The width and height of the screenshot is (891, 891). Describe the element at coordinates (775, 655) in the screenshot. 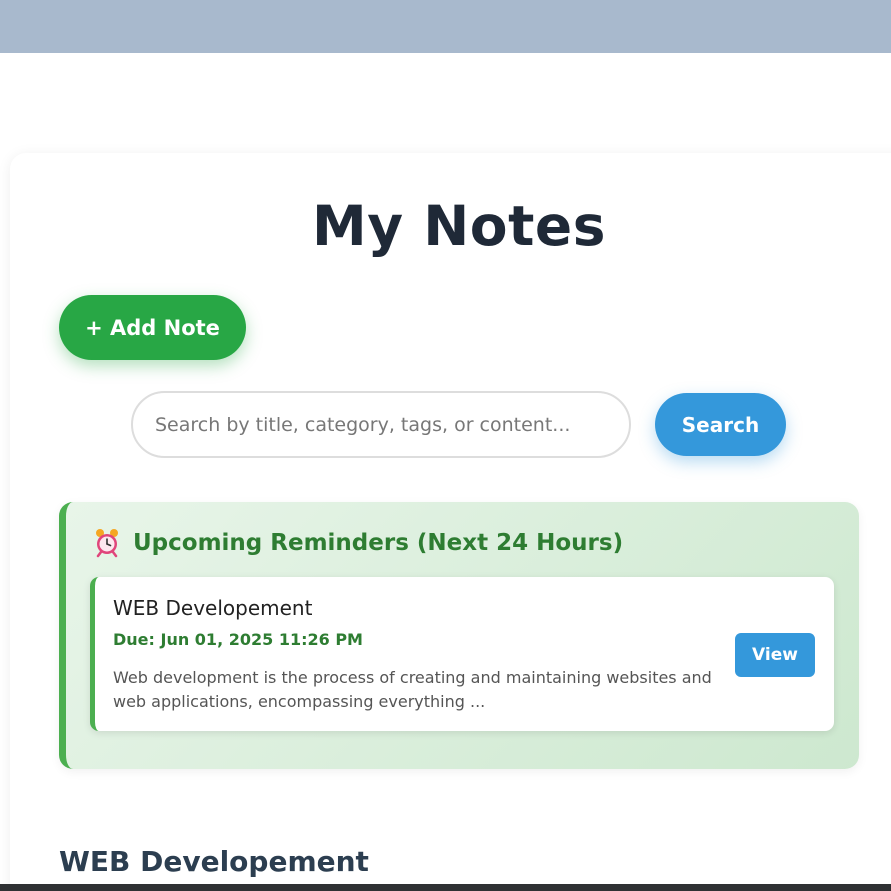

I see `view-reminder-button: View` at that location.